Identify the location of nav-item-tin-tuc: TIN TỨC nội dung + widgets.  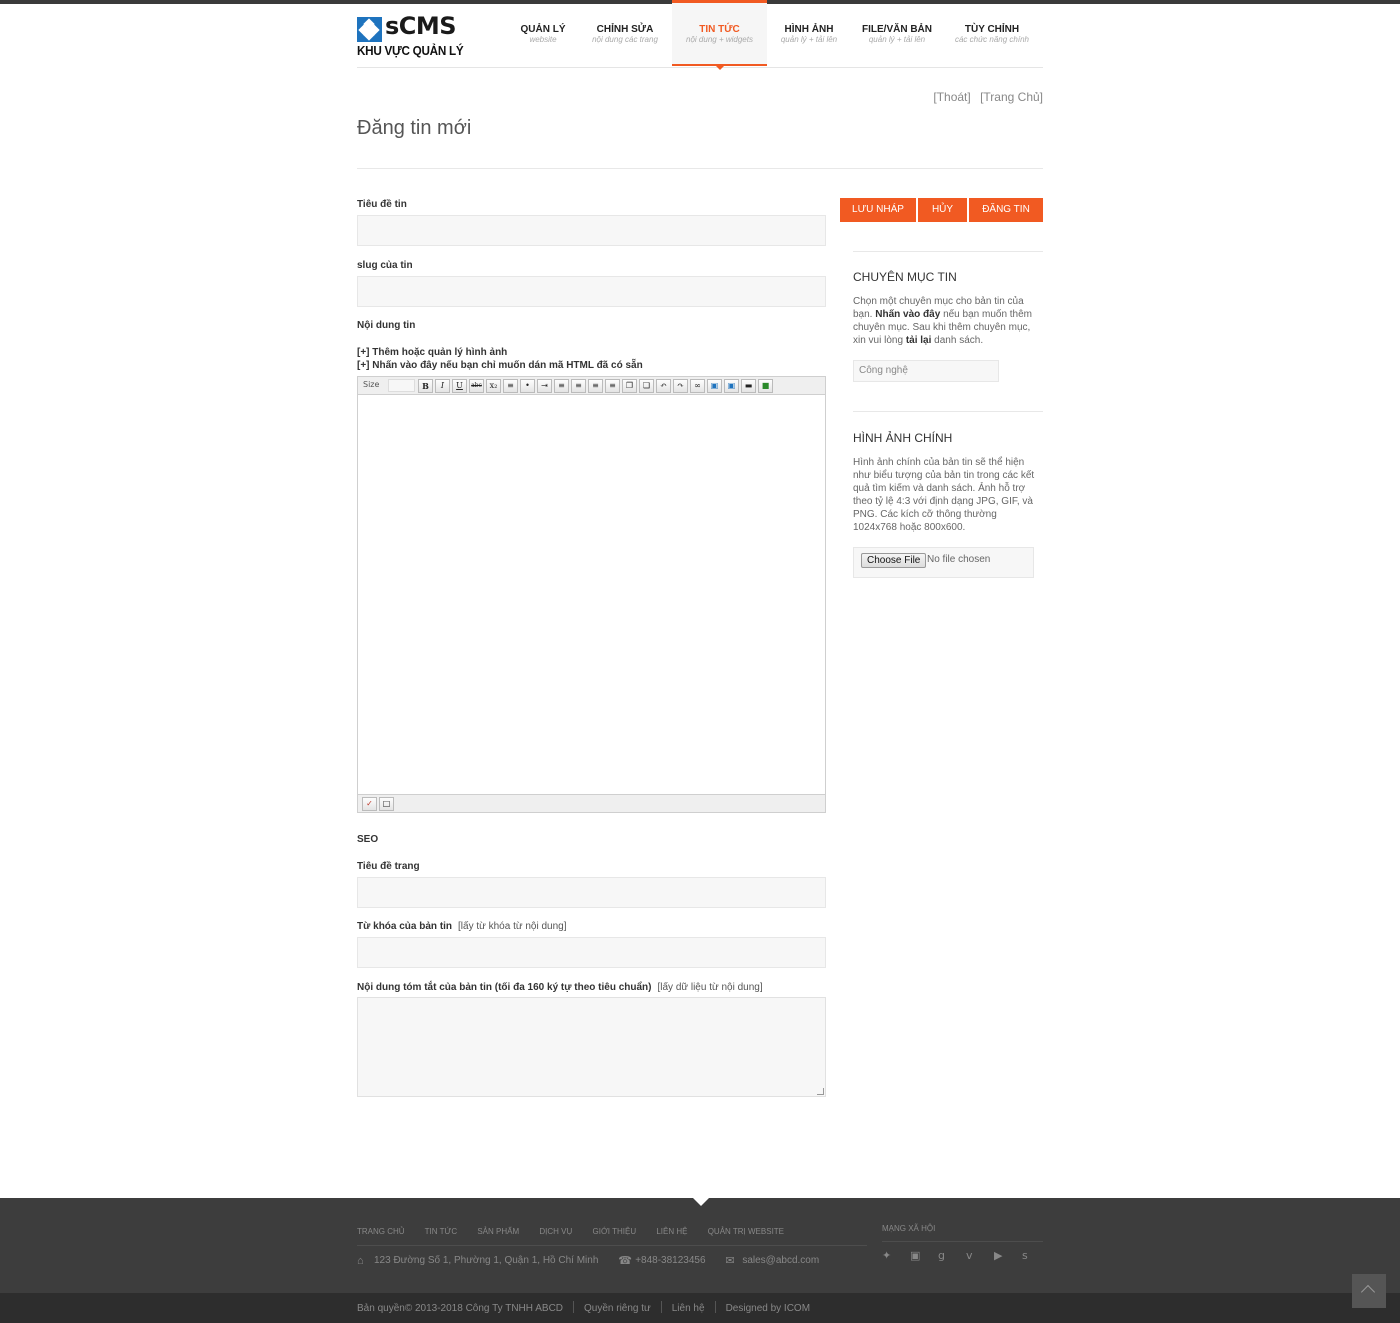
(719, 35).